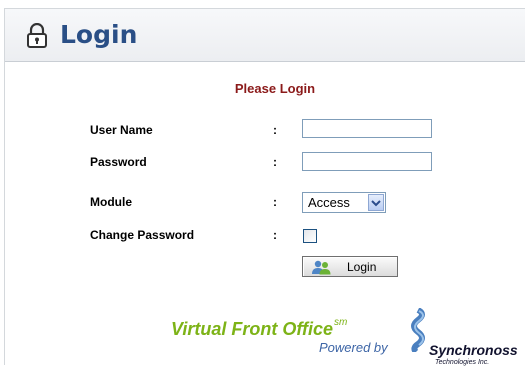 This screenshot has width=525, height=366. I want to click on login-button: Login, so click(350, 266).